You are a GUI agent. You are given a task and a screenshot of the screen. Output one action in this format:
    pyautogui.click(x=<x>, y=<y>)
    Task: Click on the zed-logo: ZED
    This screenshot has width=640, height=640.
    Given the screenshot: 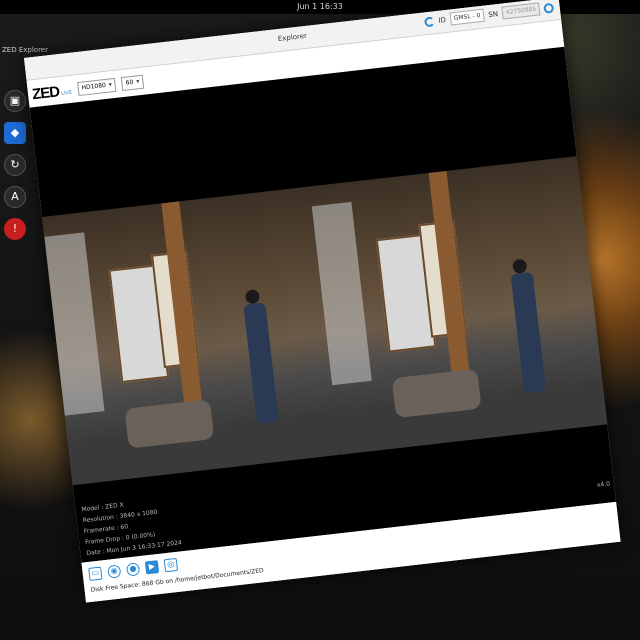 What is the action you would take?
    pyautogui.click(x=45, y=92)
    